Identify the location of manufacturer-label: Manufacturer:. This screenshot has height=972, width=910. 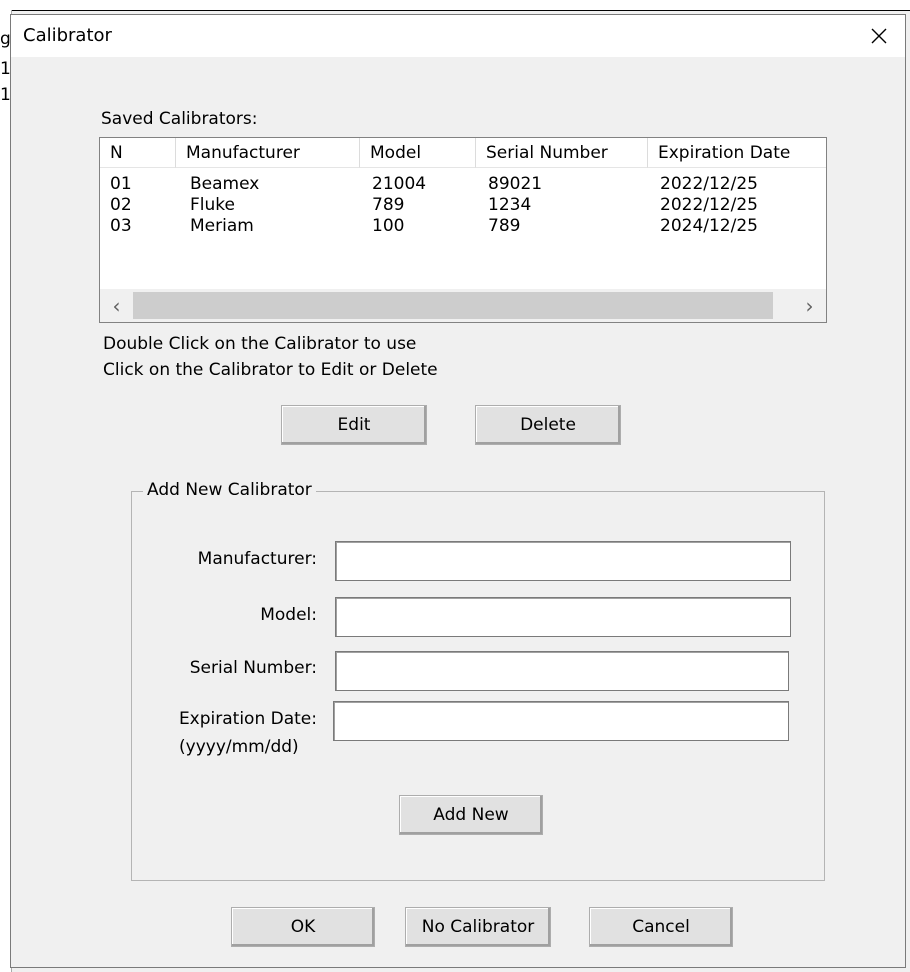
(257, 559).